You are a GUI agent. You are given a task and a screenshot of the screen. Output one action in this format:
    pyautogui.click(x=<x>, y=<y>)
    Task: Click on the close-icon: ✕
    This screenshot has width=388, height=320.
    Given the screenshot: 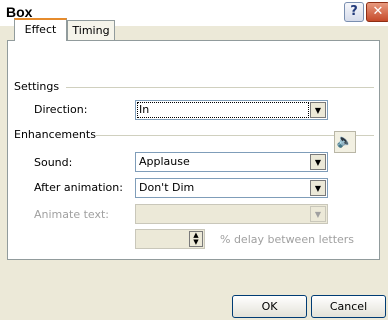 What is the action you would take?
    pyautogui.click(x=378, y=11)
    